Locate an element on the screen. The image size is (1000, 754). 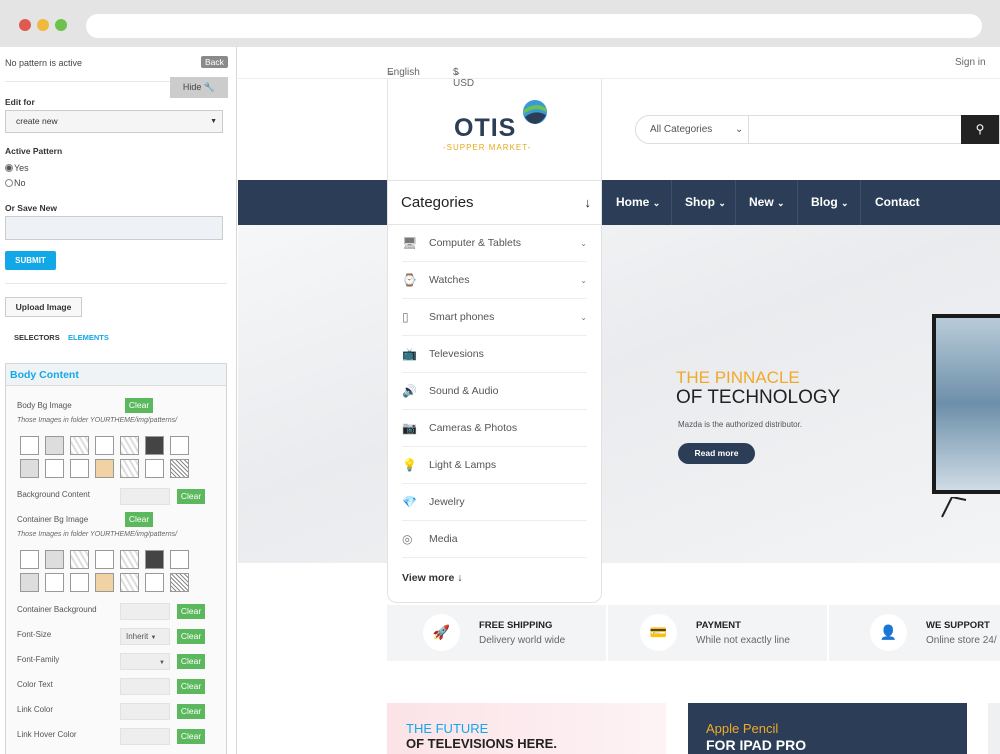
category-item: 🖥 Computer & Tablets ⌄ is located at coordinates (494, 243).